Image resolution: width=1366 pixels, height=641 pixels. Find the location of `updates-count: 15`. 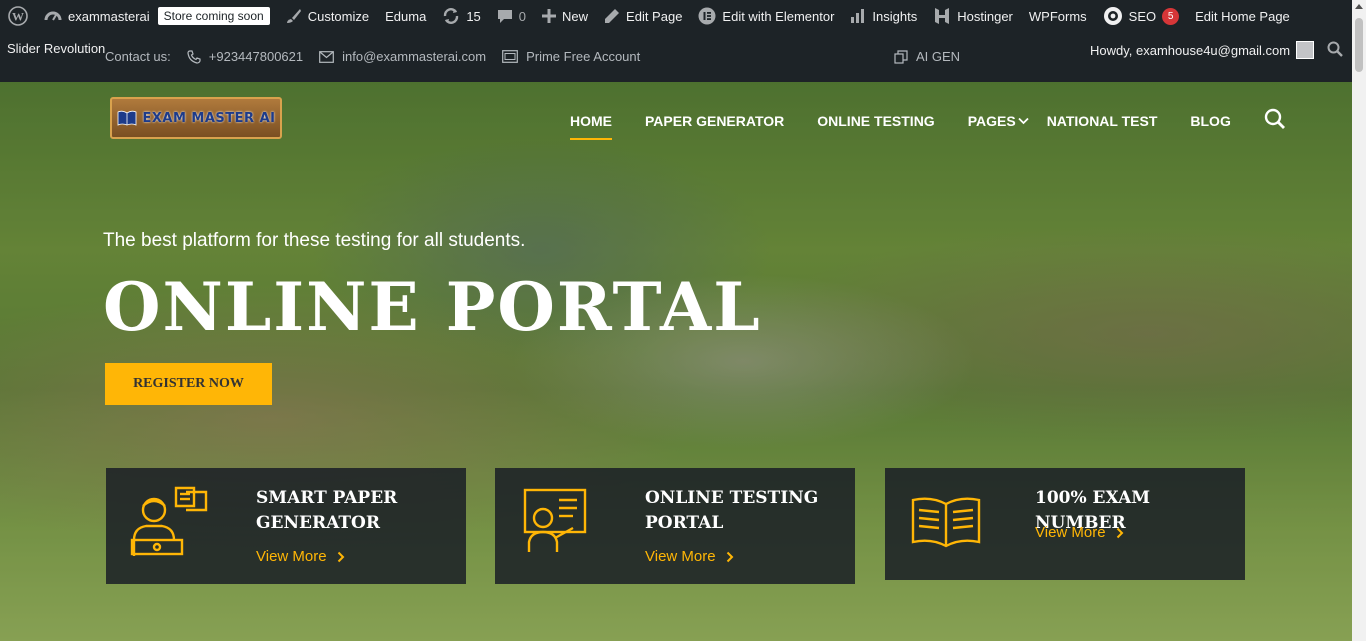

updates-count: 15 is located at coordinates (473, 16).